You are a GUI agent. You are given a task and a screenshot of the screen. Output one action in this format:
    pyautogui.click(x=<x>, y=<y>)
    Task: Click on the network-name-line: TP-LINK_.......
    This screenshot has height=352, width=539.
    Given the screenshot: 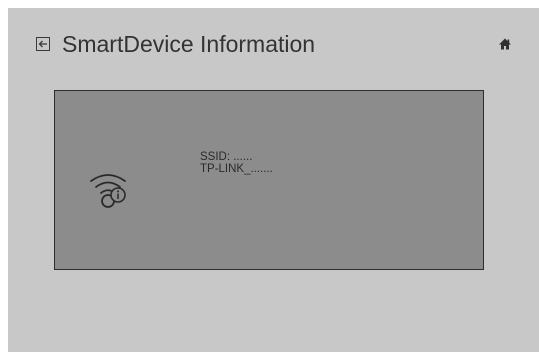 What is the action you would take?
    pyautogui.click(x=236, y=169)
    